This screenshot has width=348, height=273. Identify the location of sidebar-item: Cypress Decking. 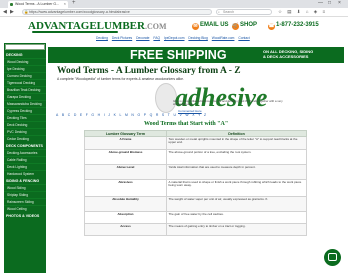
(25, 110).